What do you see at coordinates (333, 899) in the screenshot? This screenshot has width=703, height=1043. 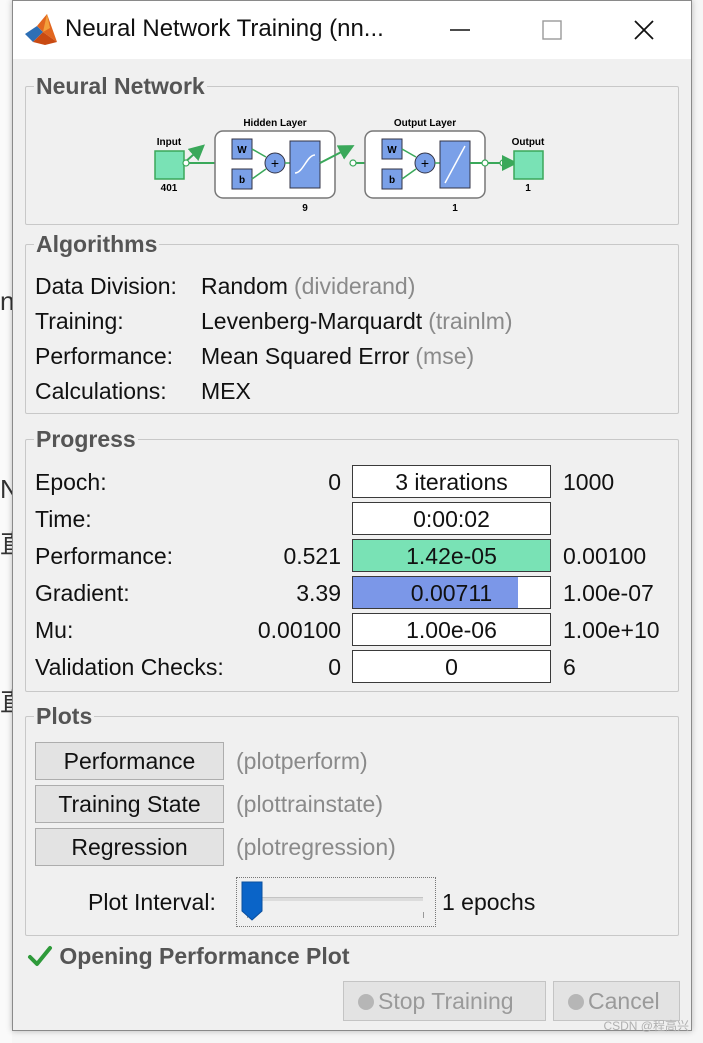 I see `slider-track` at bounding box center [333, 899].